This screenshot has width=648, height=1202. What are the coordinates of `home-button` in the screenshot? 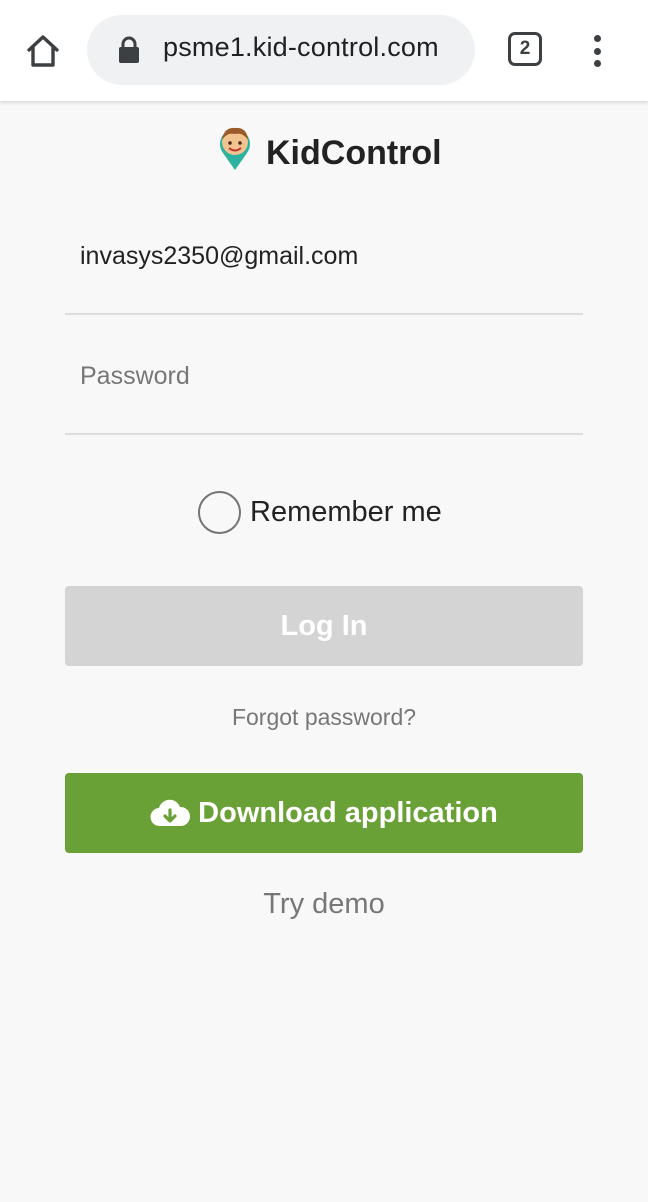 It's located at (43, 51).